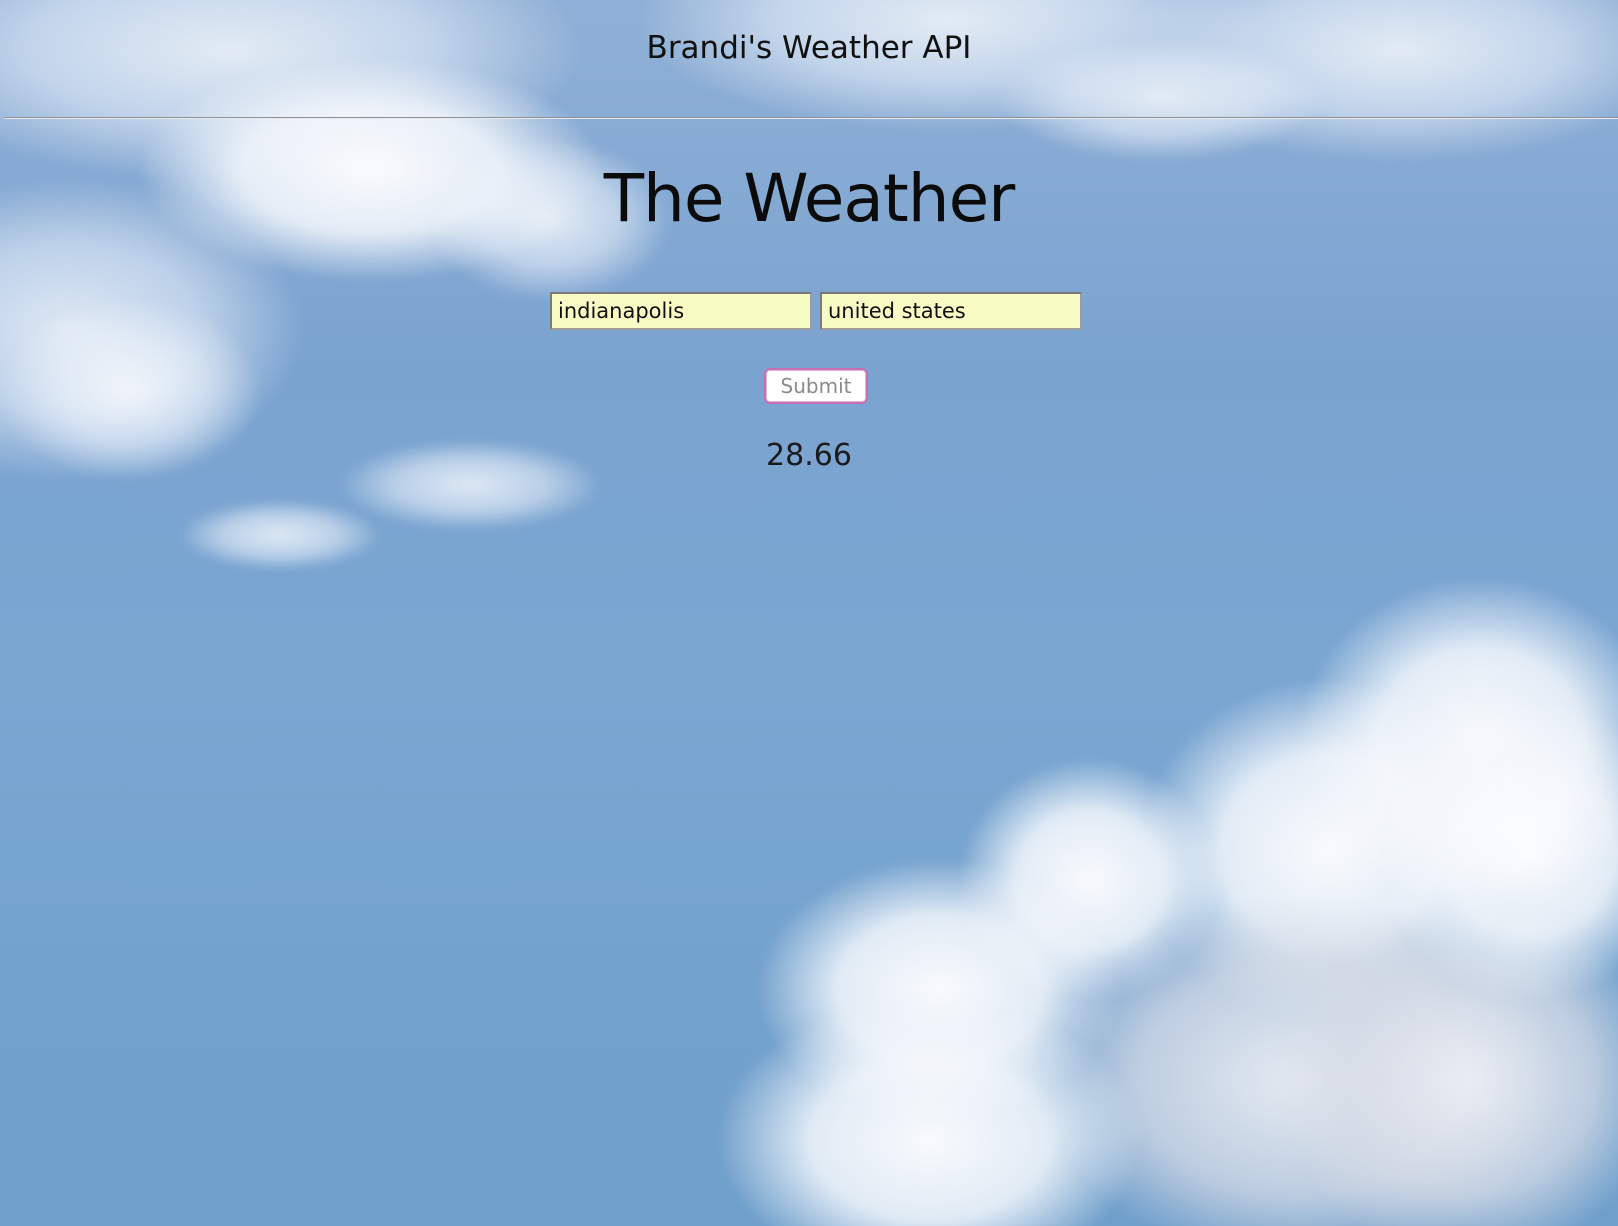 The image size is (1618, 1226). Describe the element at coordinates (681, 311) in the screenshot. I see `city-input` at that location.